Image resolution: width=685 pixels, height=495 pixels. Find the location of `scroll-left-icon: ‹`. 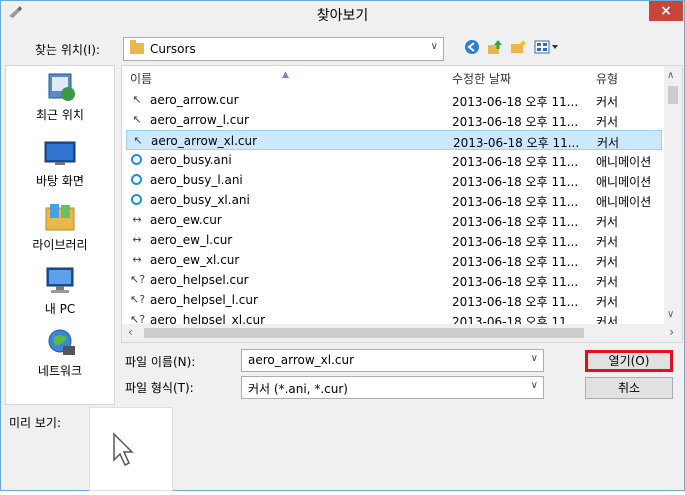

scroll-left-icon: ‹ is located at coordinates (130, 332).